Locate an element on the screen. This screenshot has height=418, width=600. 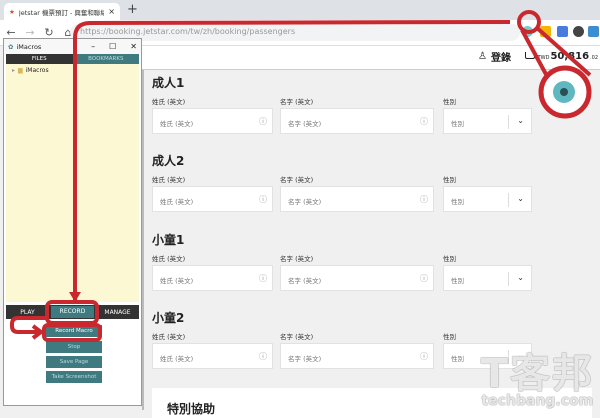
new-tab-button: + is located at coordinates (132, 9).